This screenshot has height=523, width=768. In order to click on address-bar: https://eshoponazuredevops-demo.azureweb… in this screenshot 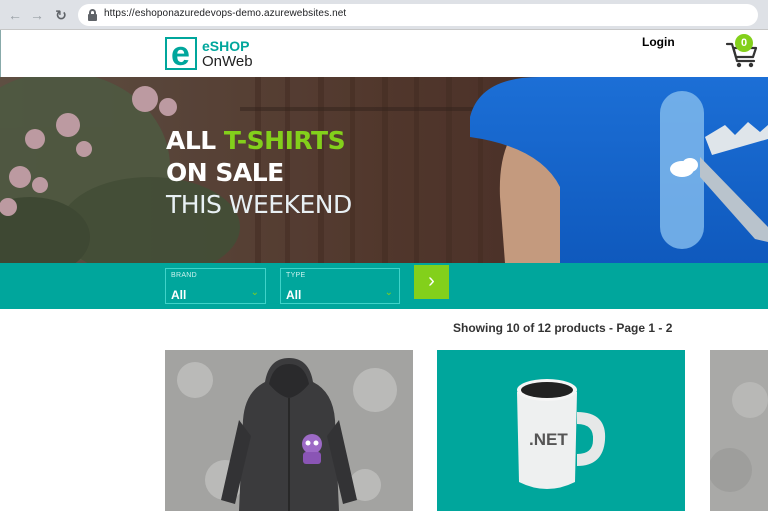, I will do `click(418, 15)`.